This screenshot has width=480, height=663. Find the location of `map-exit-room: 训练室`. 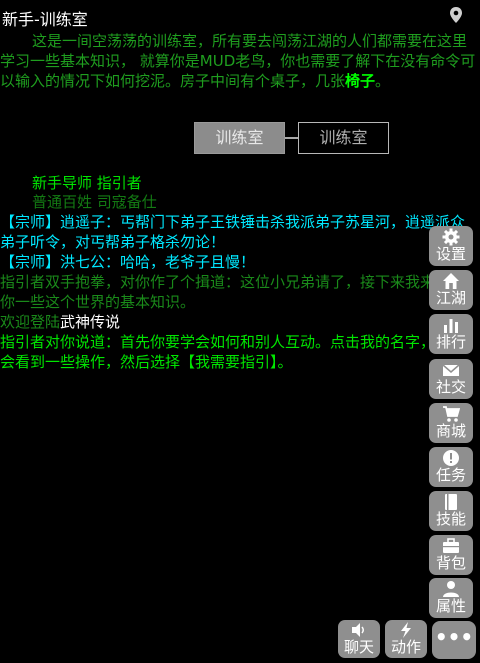

map-exit-room: 训练室 is located at coordinates (343, 138).